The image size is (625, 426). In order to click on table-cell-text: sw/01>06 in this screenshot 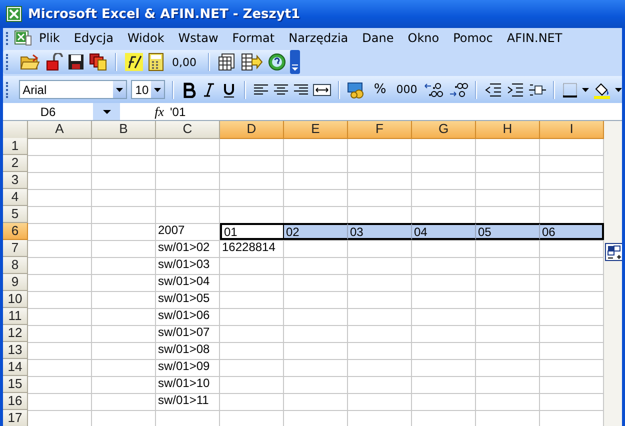, I will do `click(184, 316)`.